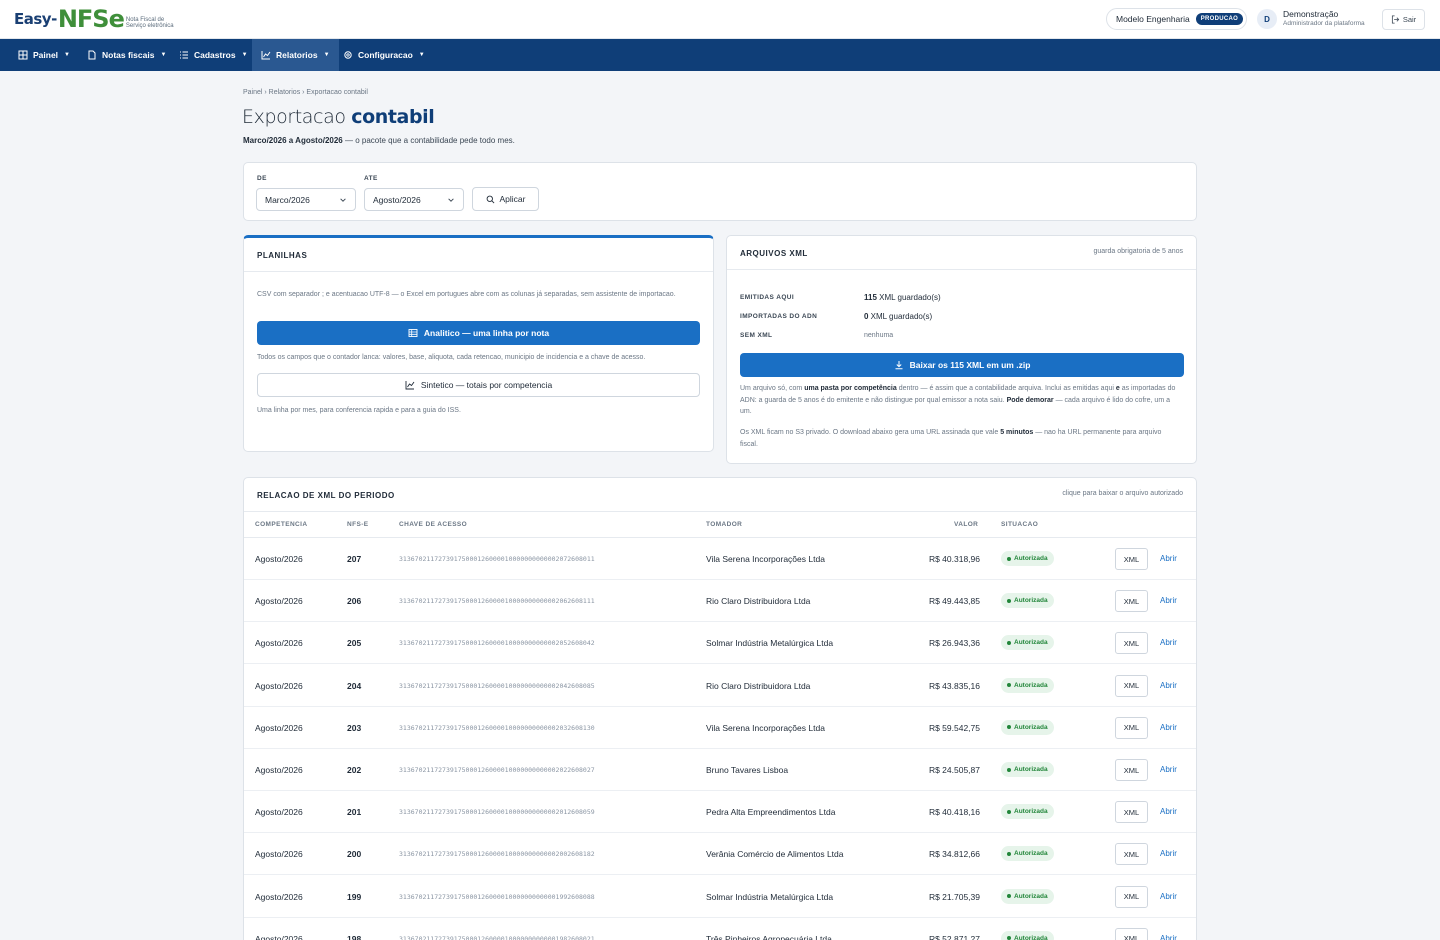 The image size is (1440, 940). What do you see at coordinates (769, 936) in the screenshot?
I see `cell-tomador: Três Pinheiros Agropecuária Ltda` at bounding box center [769, 936].